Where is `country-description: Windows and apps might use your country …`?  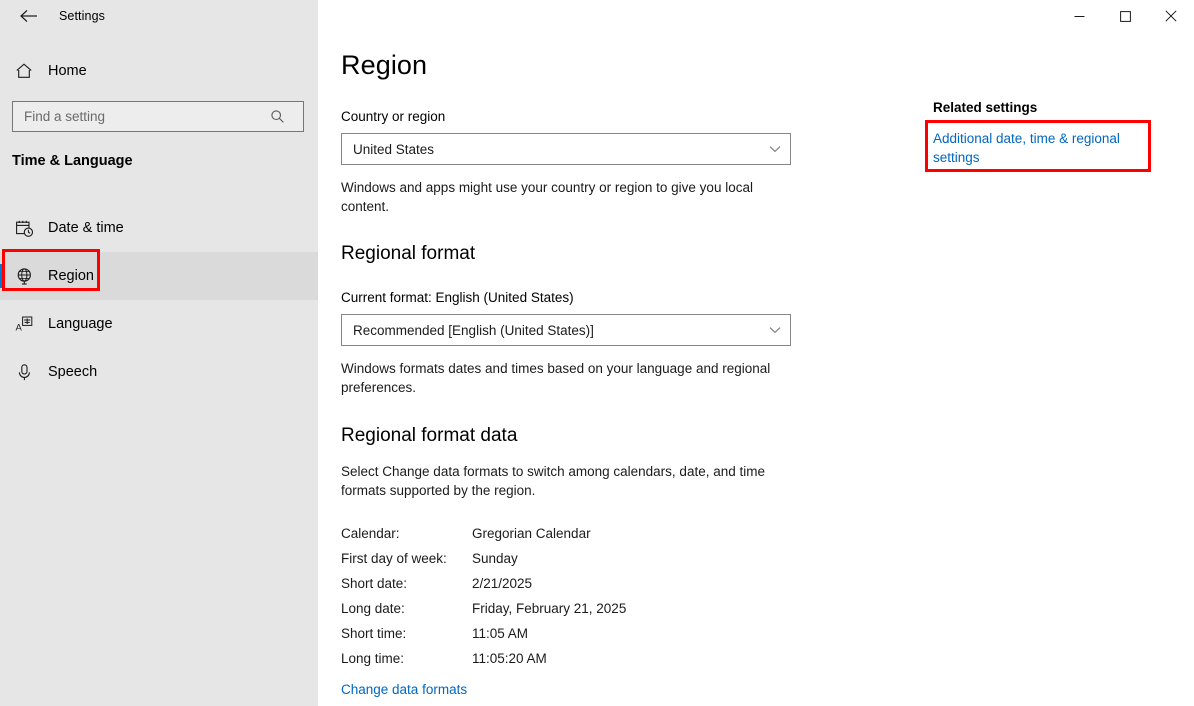
country-description: Windows and apps might use your country … is located at coordinates (547, 197).